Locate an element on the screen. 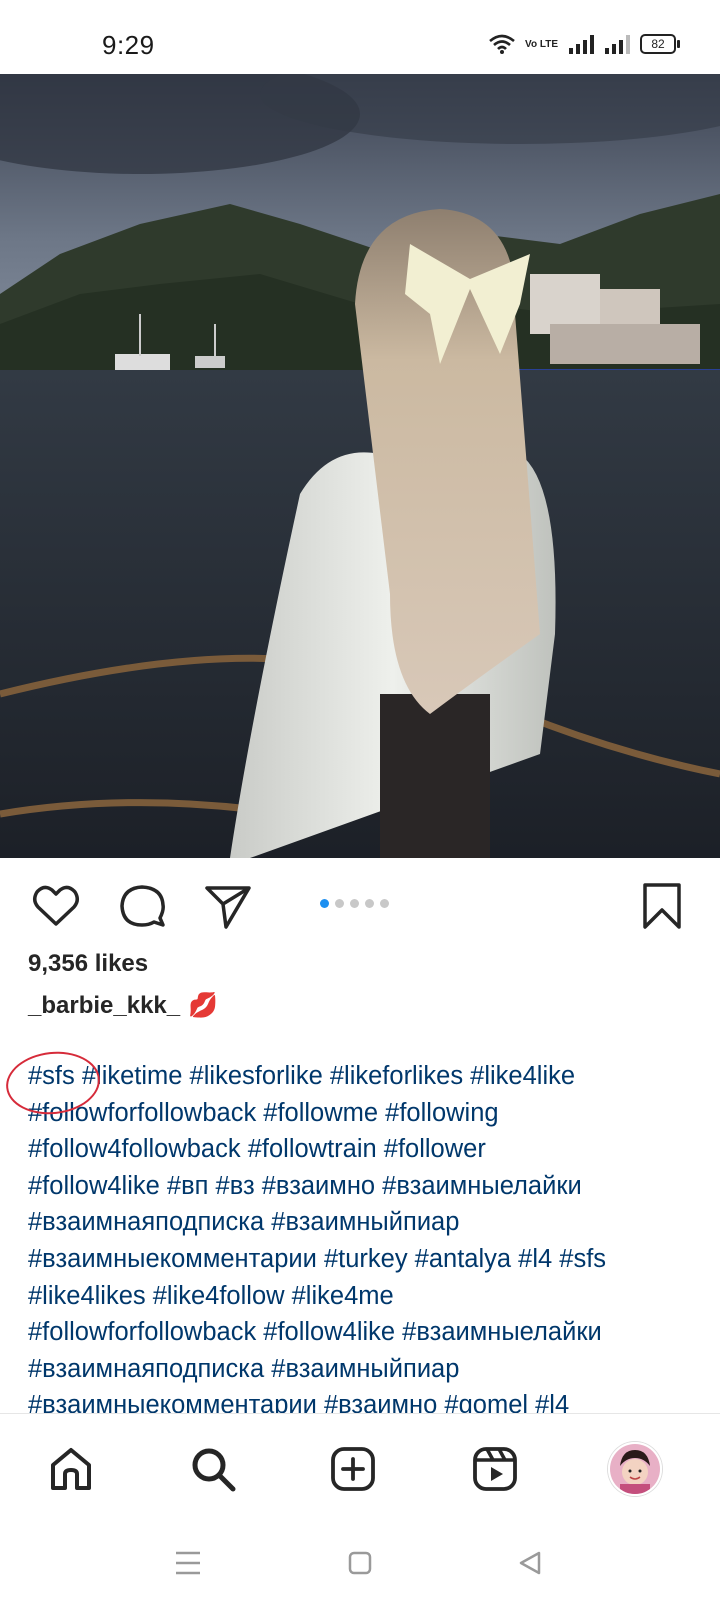 This screenshot has height=1600, width=720. back-icon is located at coordinates (530, 1563).